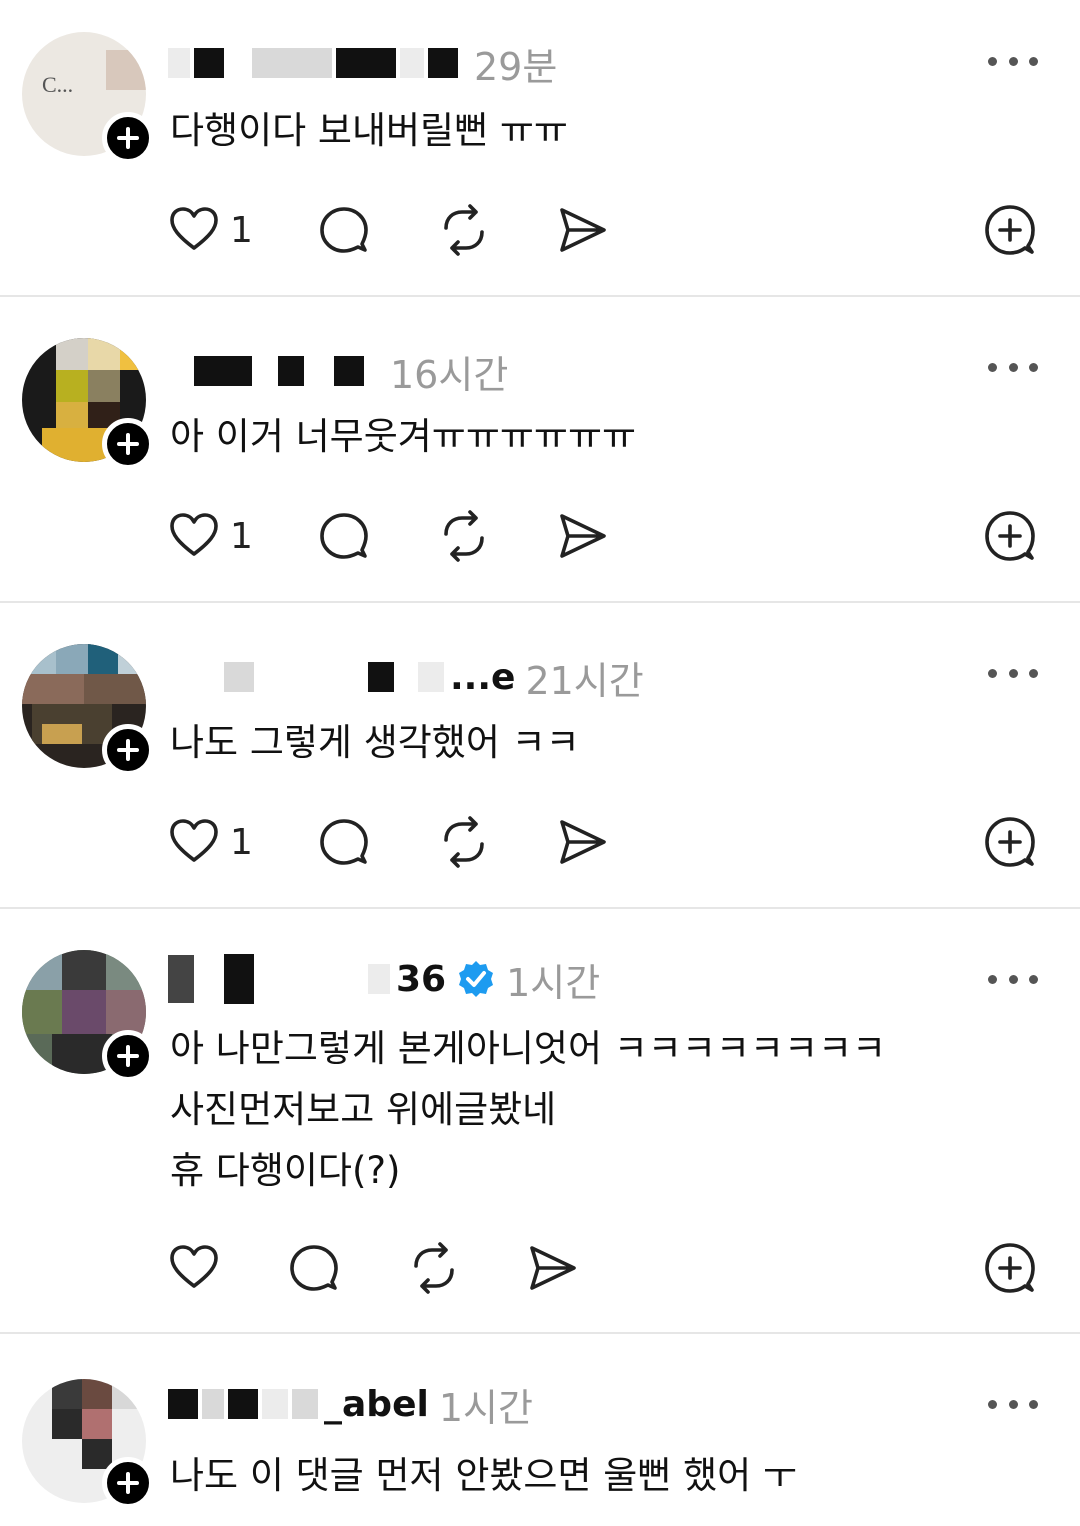 The height and width of the screenshot is (1526, 1080). Describe the element at coordinates (449, 374) in the screenshot. I see `post-time: 16시간` at that location.